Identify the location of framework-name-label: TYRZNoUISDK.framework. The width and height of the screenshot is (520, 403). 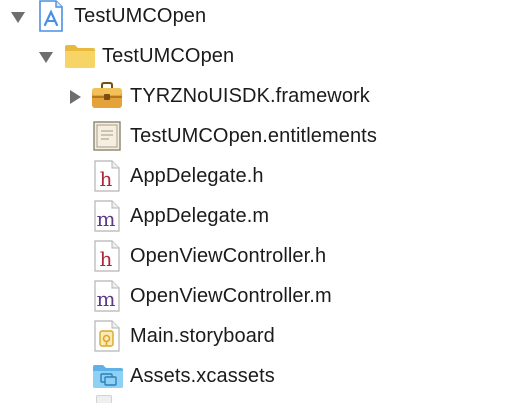
(250, 96).